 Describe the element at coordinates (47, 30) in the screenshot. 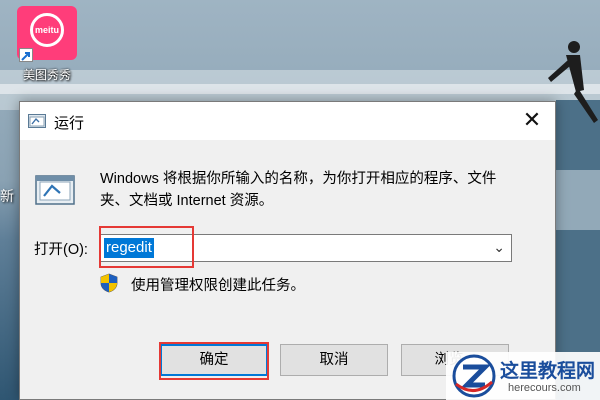

I see `meitu-logo-badge: meitu` at that location.